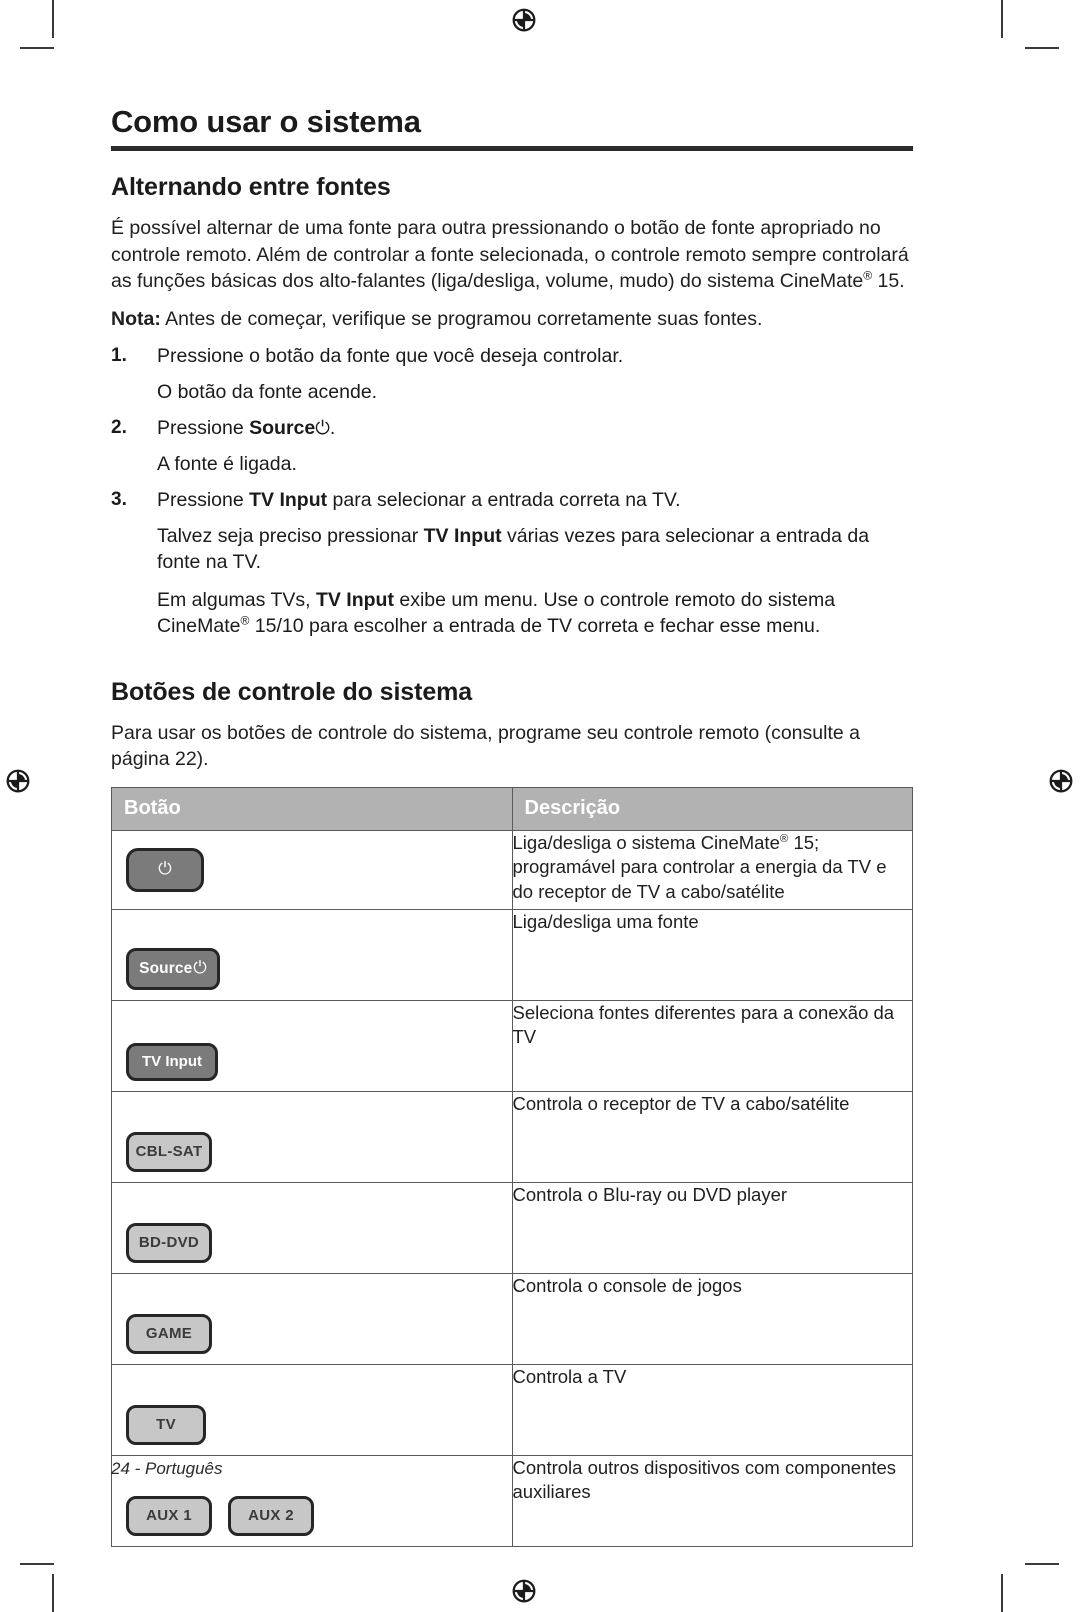 This screenshot has width=1080, height=1612. I want to click on remote-key-label: GAME, so click(169, 1334).